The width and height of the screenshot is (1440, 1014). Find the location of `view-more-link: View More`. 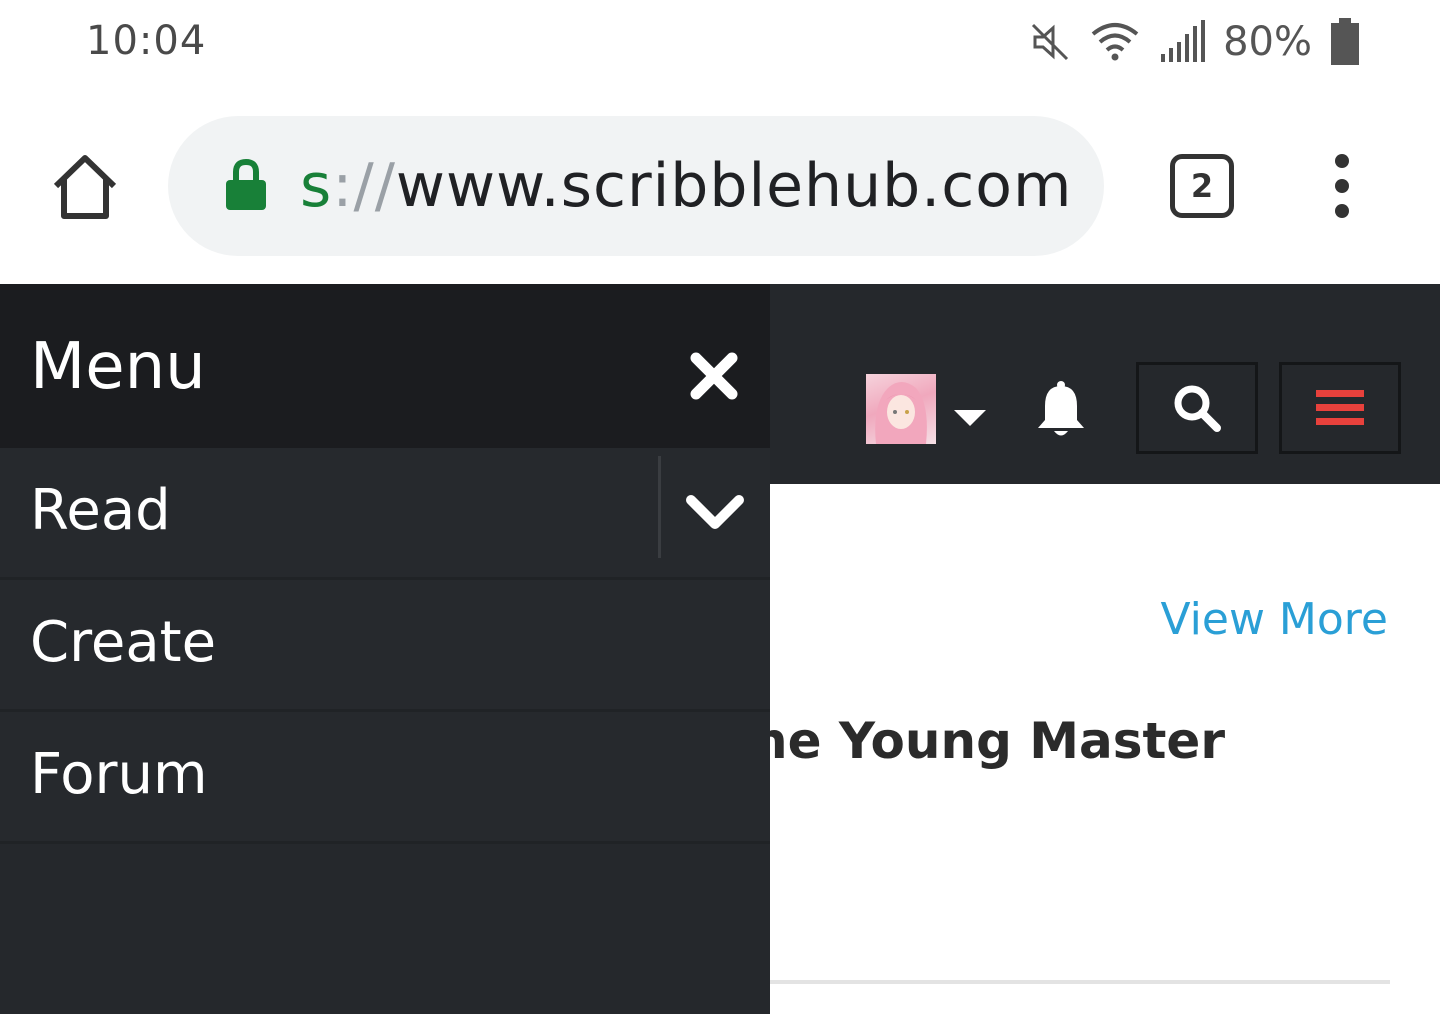

view-more-link: View More is located at coordinates (1274, 619).